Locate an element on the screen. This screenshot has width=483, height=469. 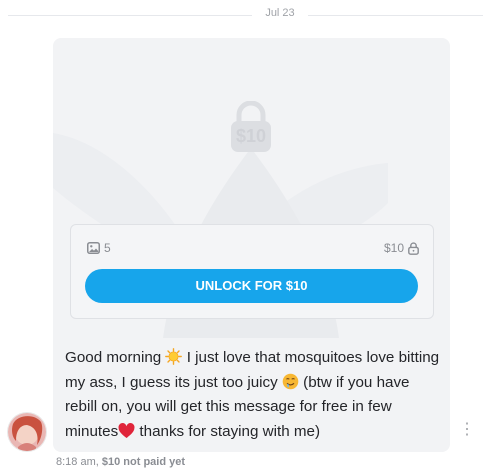
date-label: Jul 23 is located at coordinates (280, 13).